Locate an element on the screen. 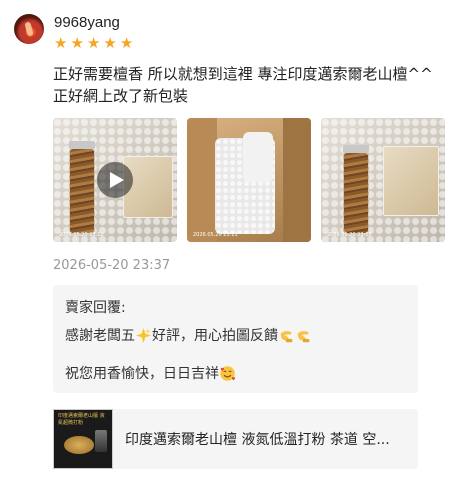  rating-stars: ★ ★ ★ ★ ★ is located at coordinates (93, 43).